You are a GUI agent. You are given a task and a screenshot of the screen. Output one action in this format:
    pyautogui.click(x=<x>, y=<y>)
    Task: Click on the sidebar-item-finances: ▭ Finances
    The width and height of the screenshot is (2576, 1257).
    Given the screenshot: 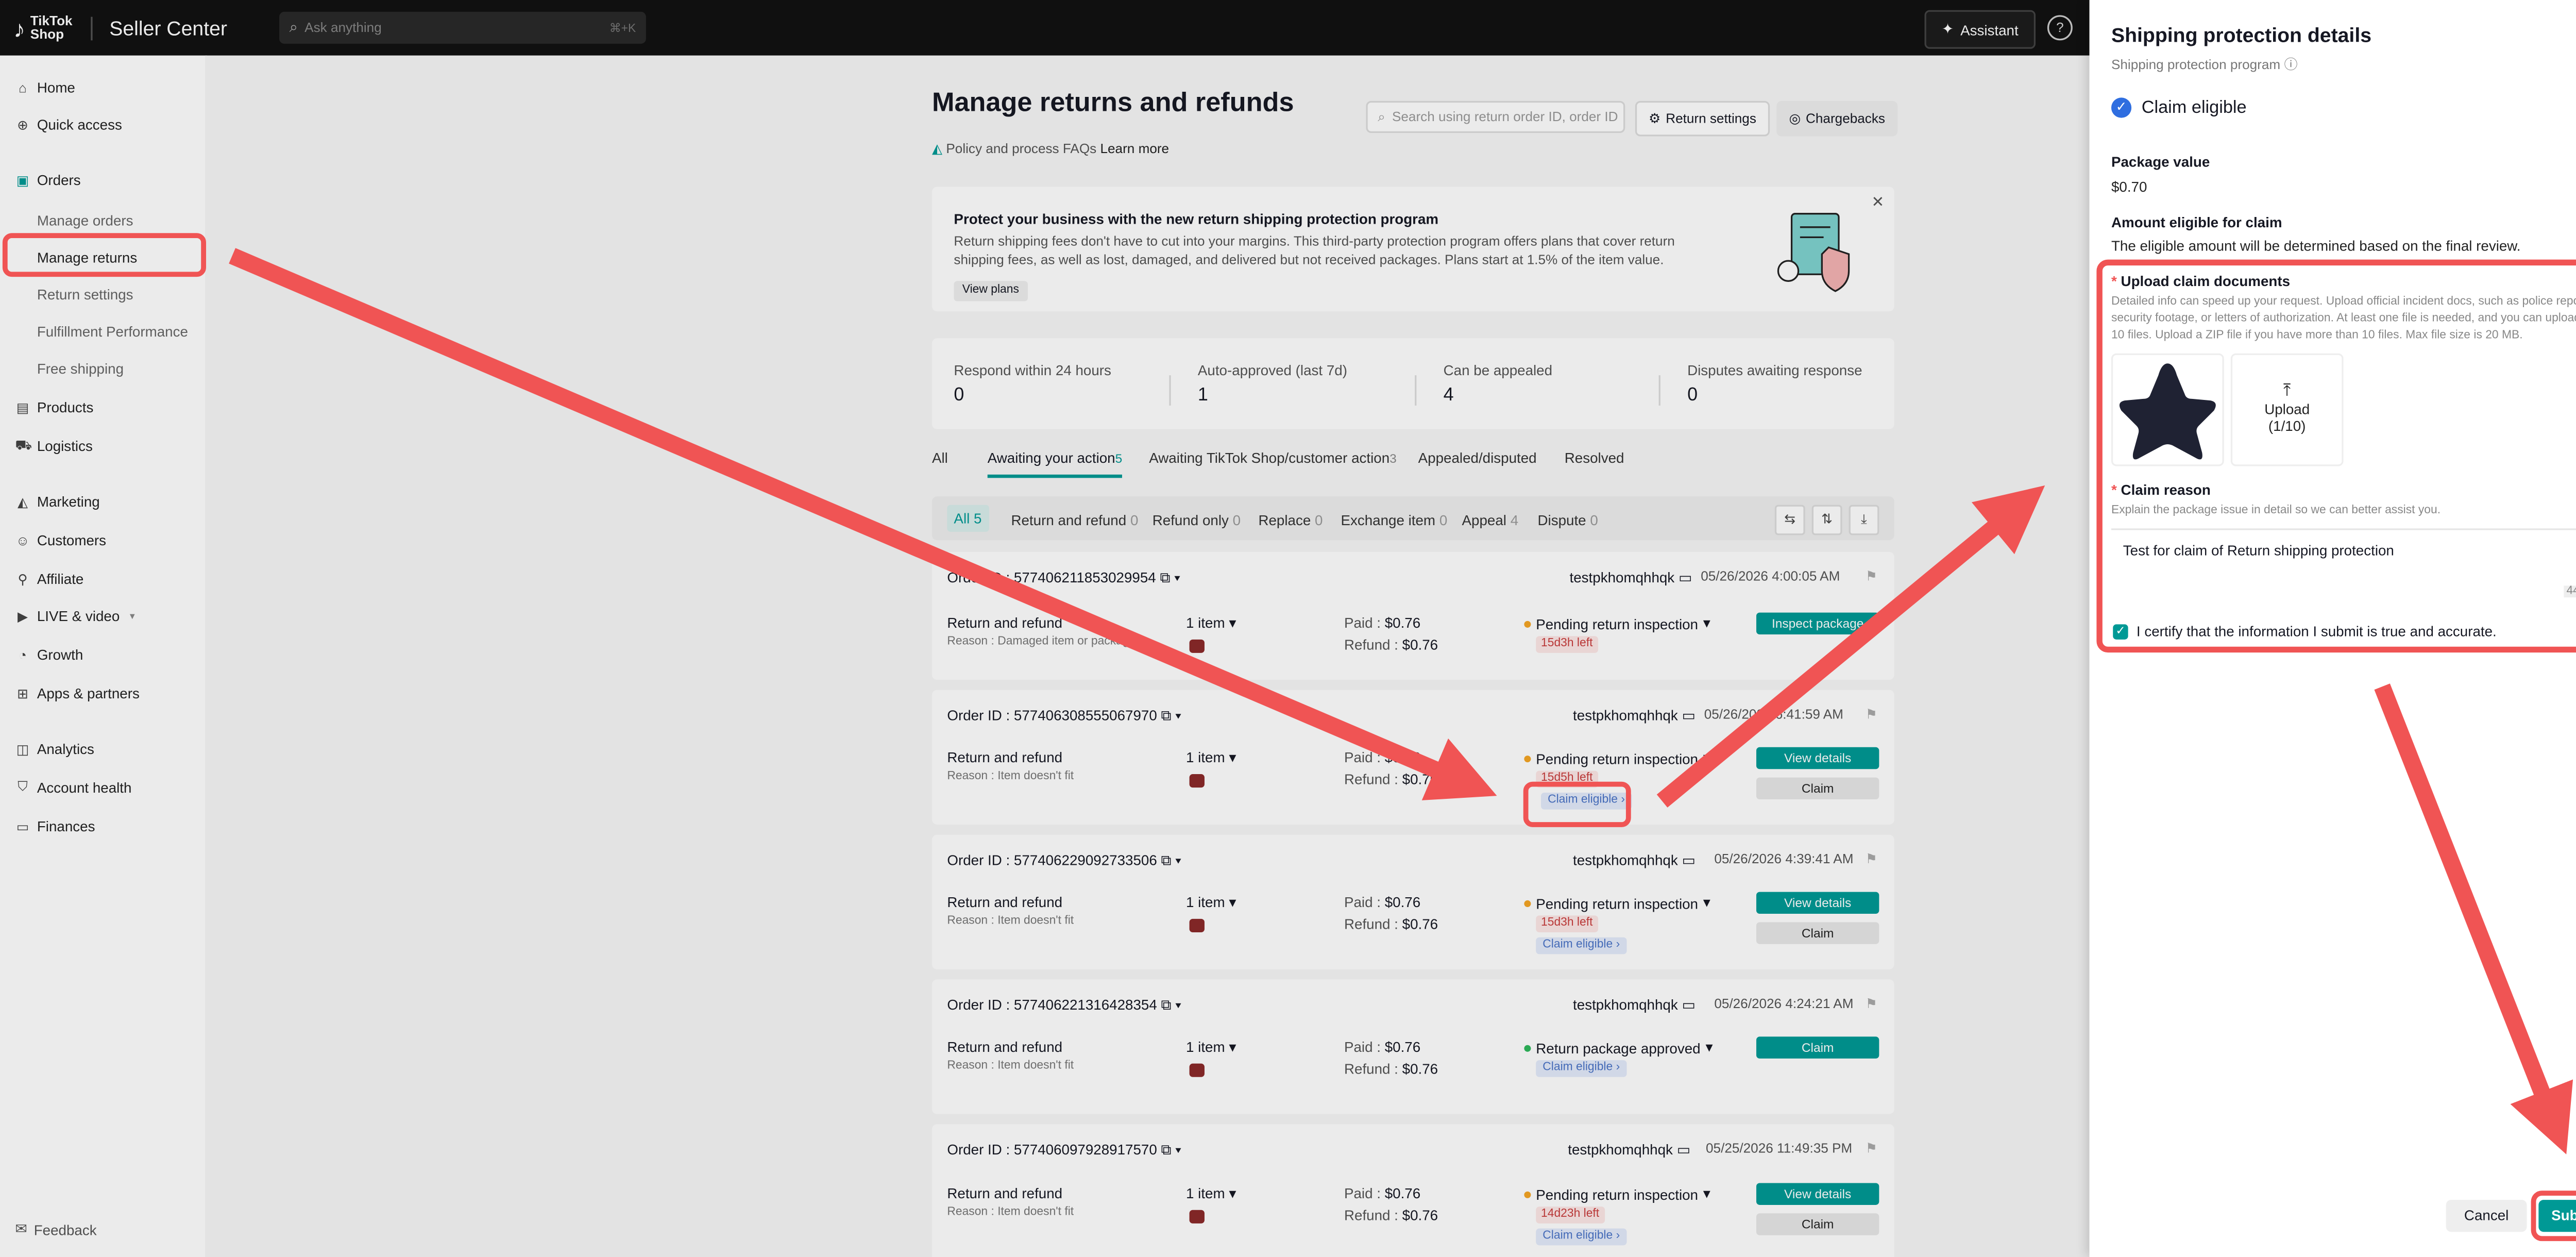 What is the action you would take?
    pyautogui.click(x=55, y=826)
    